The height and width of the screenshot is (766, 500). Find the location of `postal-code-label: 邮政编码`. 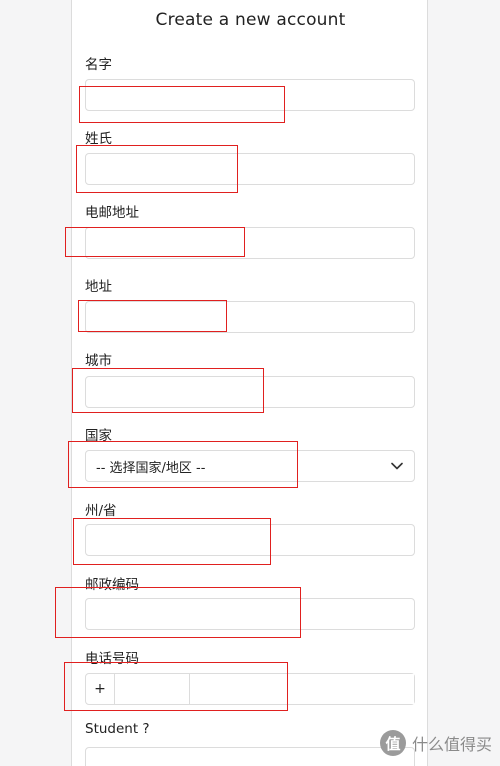

postal-code-label: 邮政编码 is located at coordinates (112, 585).